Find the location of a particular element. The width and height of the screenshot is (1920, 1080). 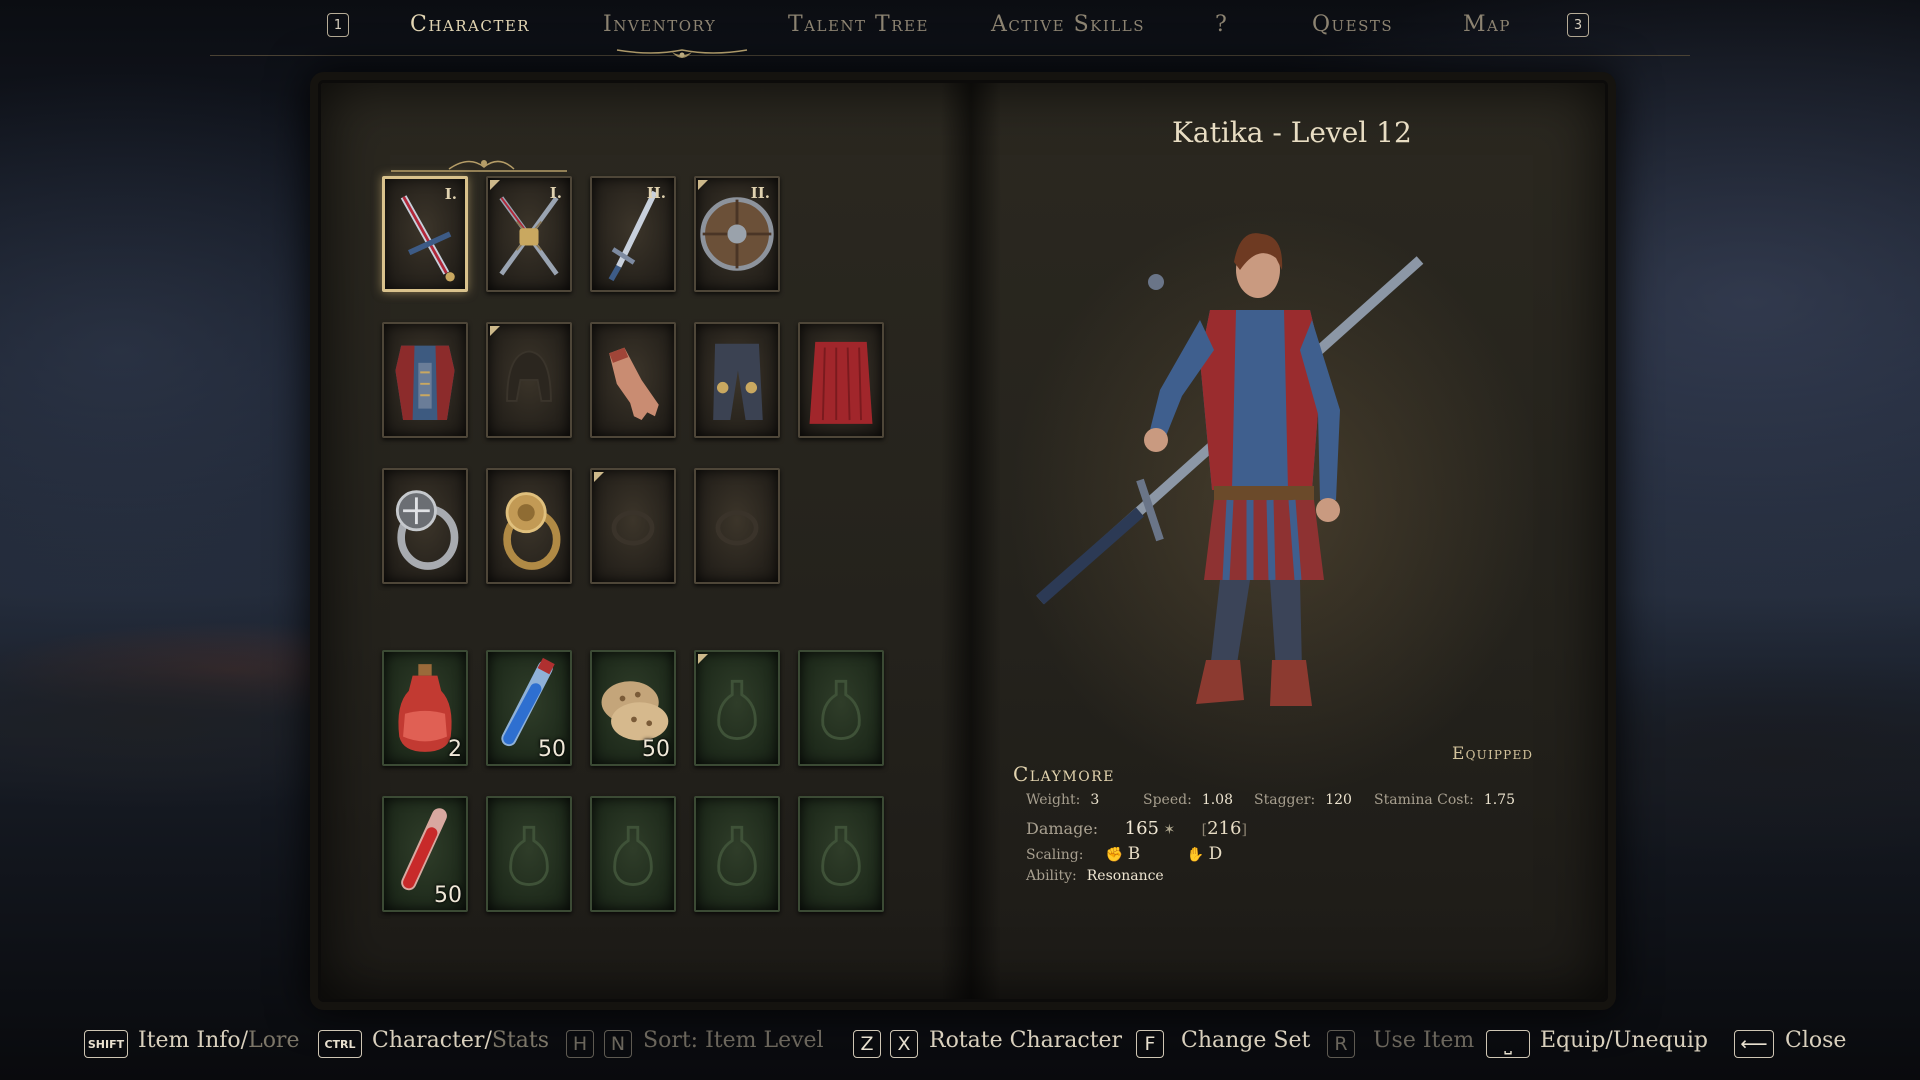

hint-sort: Sort: Item Level is located at coordinates (733, 1040).